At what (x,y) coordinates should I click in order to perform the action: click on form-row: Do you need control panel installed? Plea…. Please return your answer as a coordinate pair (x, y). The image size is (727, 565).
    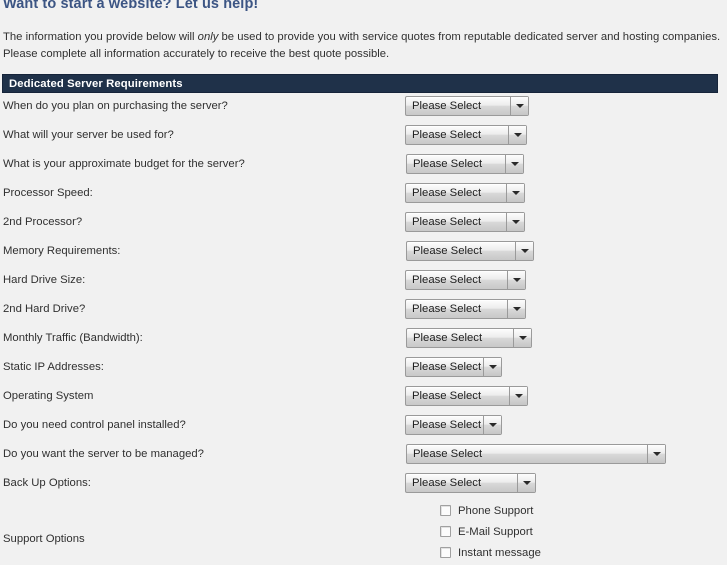
    Looking at the image, I should click on (363, 429).